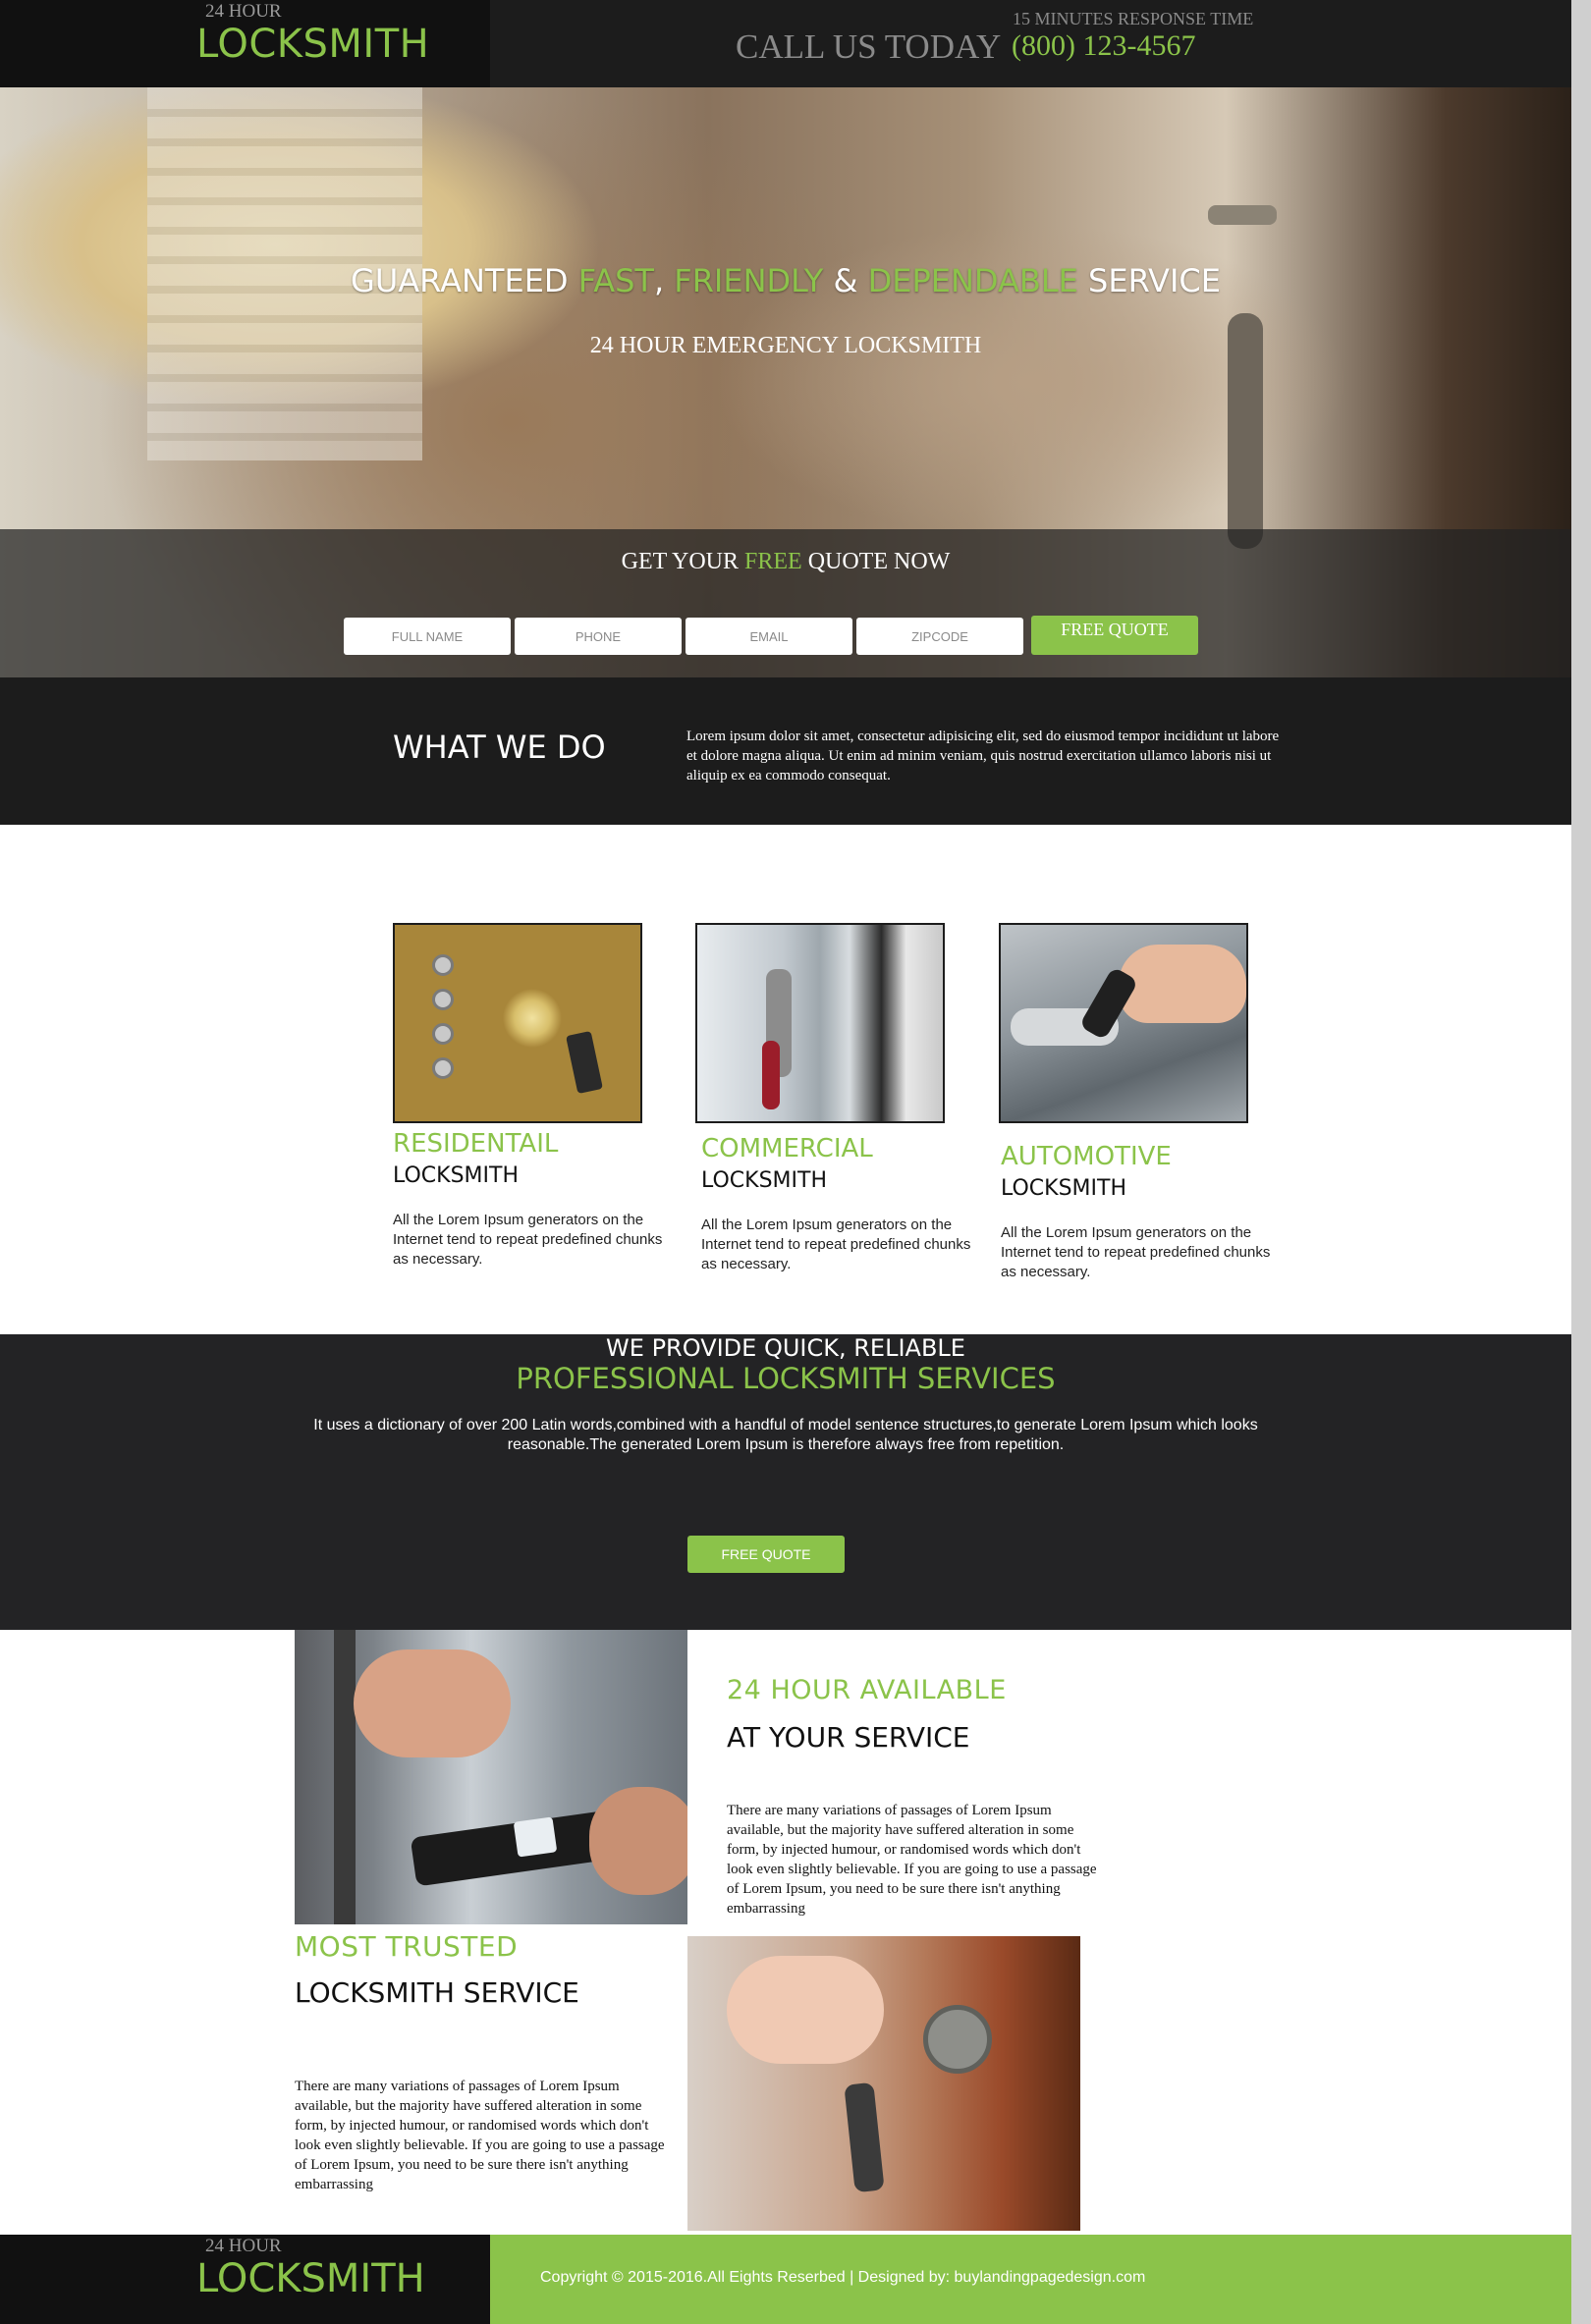  I want to click on footer-logo-tagline: 24 HOUR, so click(243, 2246).